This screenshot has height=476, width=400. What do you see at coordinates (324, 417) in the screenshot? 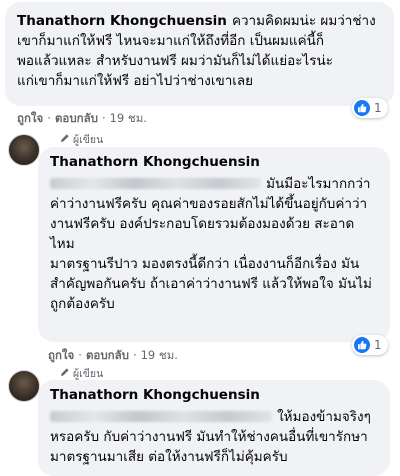
I see `comment-text-first-line: ให้มองข้ามจริงๆ` at bounding box center [324, 417].